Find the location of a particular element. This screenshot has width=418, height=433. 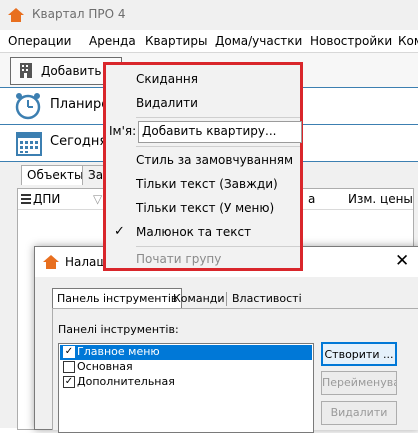

toolbars-list: ✓ Главное меню Основная ✓ Дополнительная is located at coordinates (186, 388).